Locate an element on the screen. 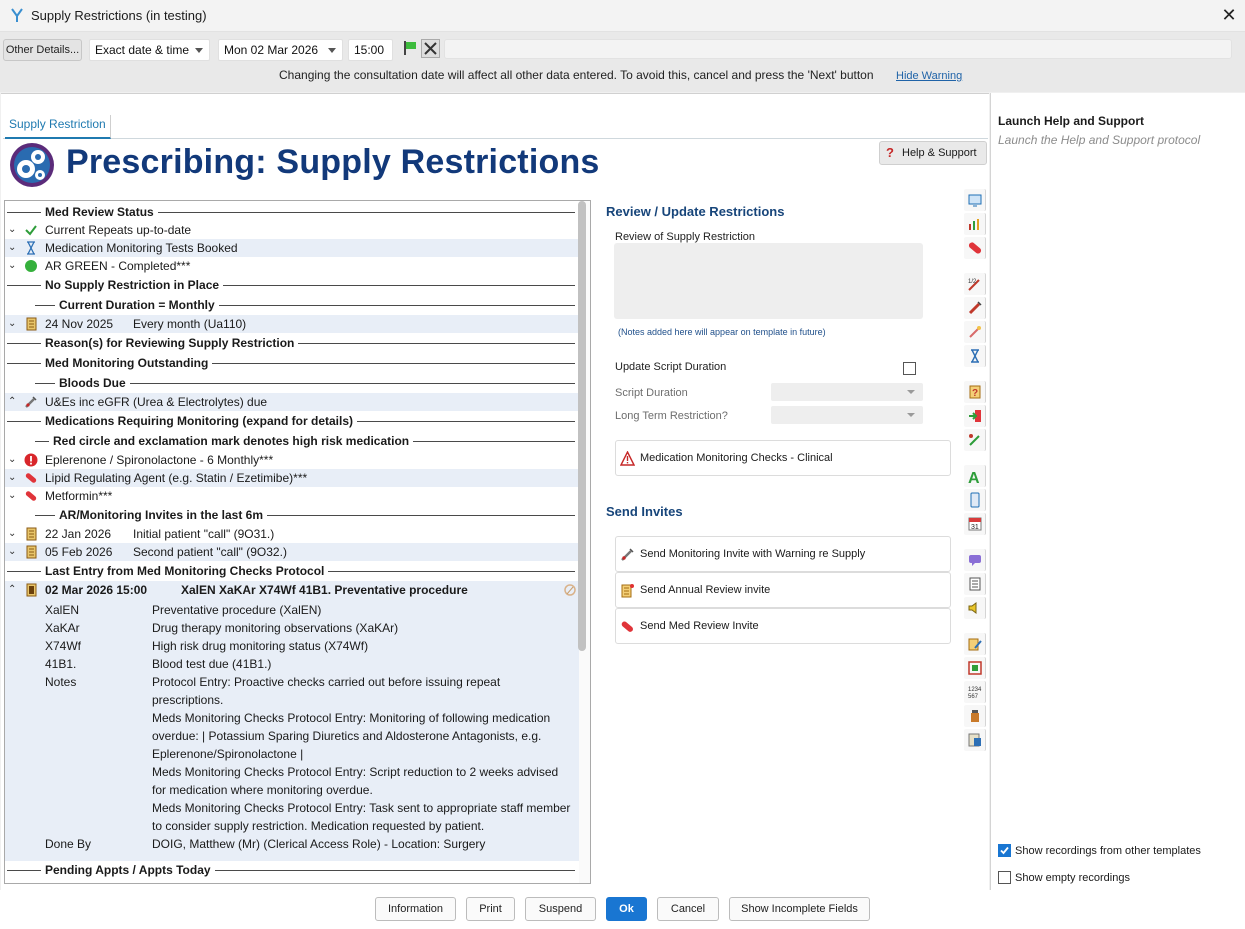 Image resolution: width=1245 pixels, height=929 pixels. edit-note-icon is located at coordinates (570, 590).